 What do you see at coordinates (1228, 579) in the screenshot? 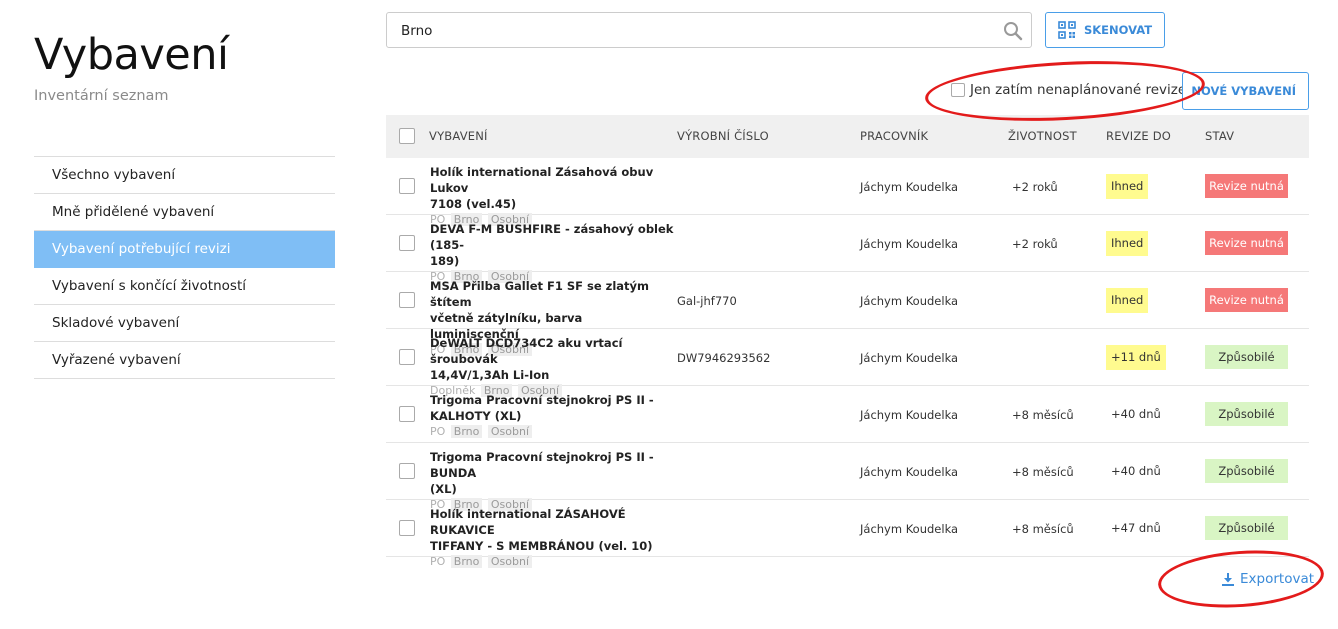
I see `download-icon` at bounding box center [1228, 579].